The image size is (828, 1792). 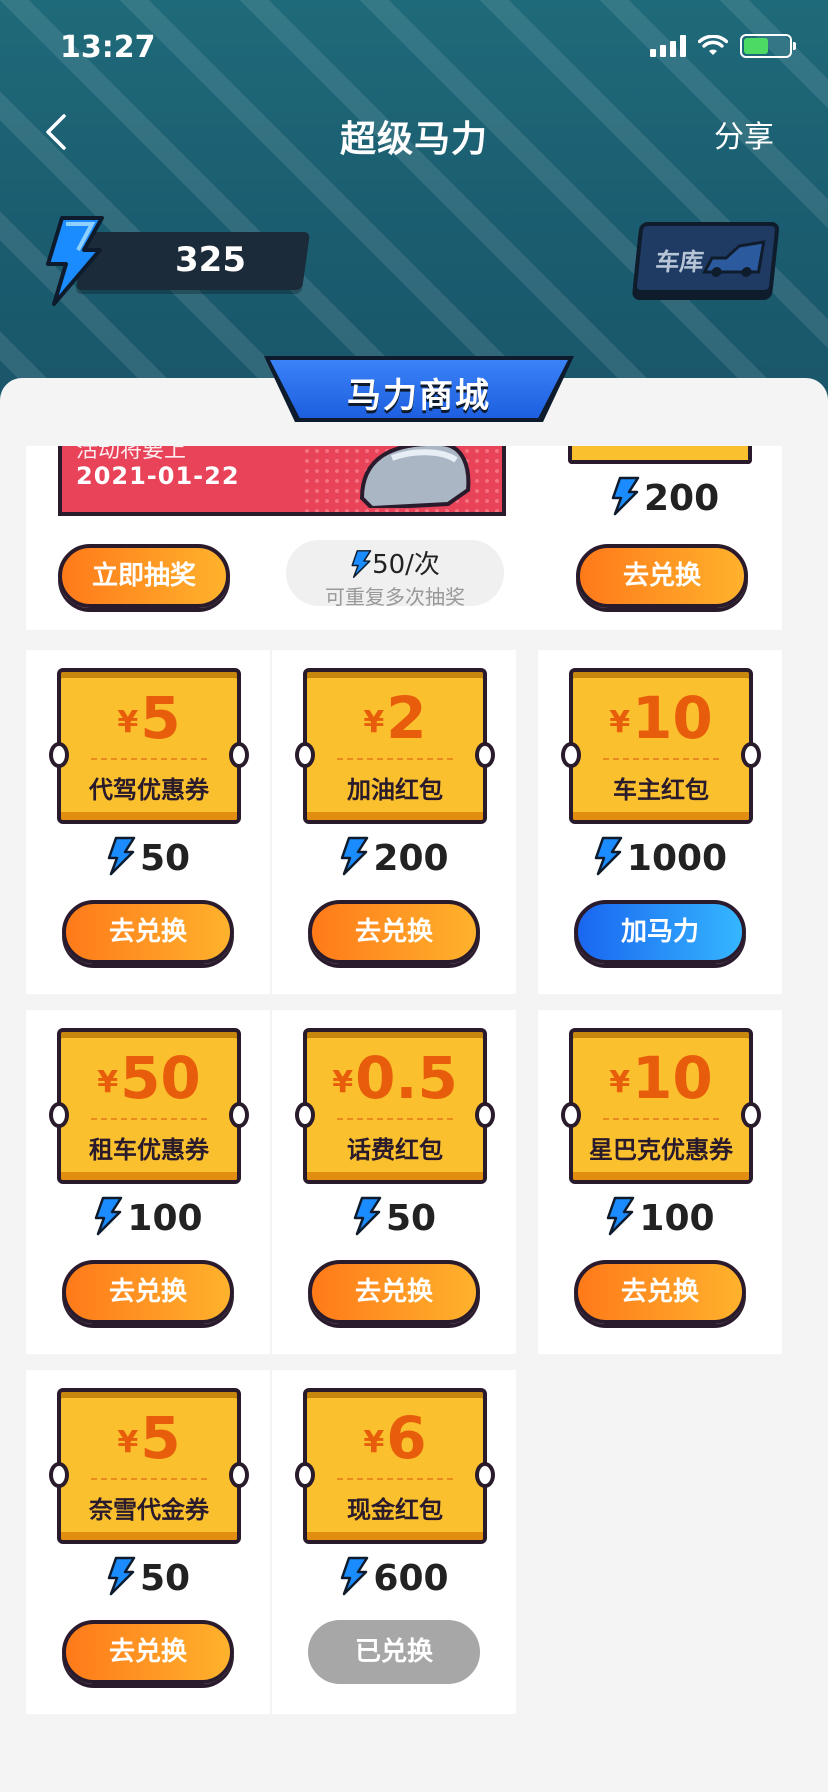 What do you see at coordinates (419, 396) in the screenshot?
I see `shop-title: 马力商城` at bounding box center [419, 396].